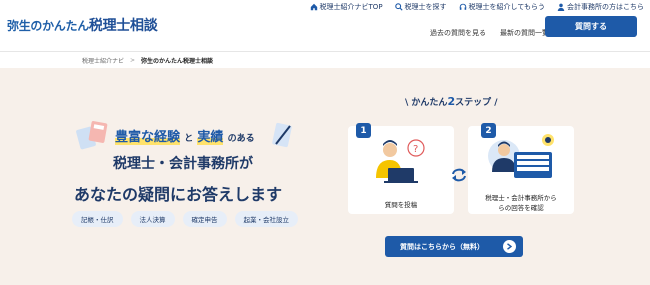 This screenshot has width=650, height=285. I want to click on arrow-right-icon, so click(509, 246).